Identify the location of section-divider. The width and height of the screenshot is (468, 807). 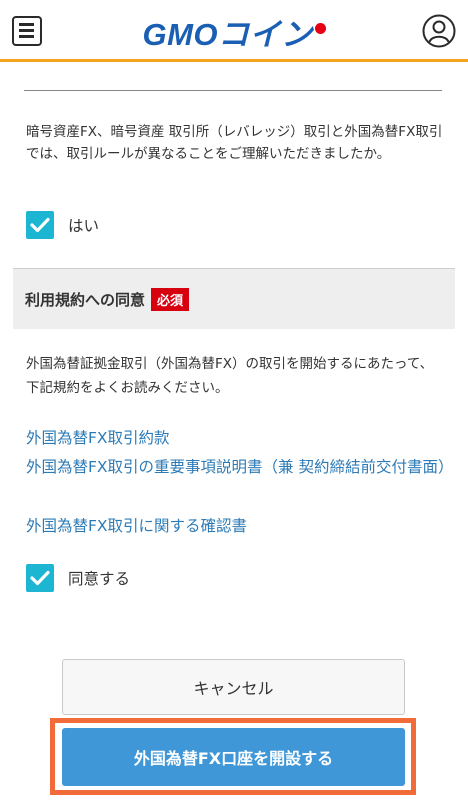
(233, 90).